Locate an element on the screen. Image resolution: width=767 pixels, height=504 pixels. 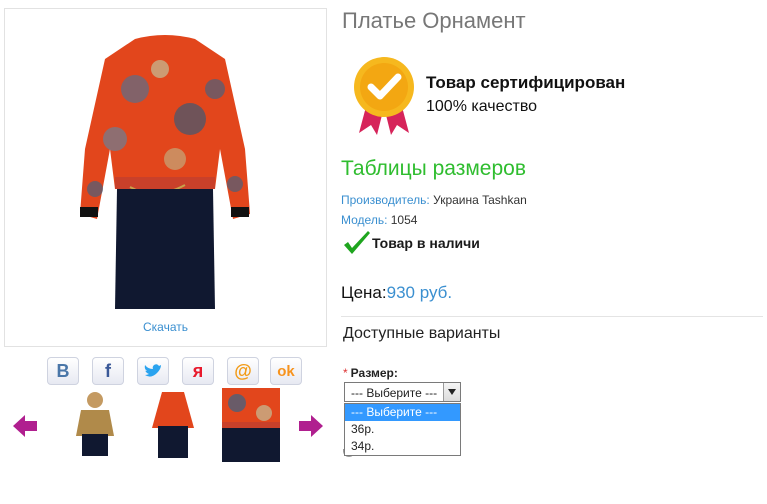
size-option: 36р. is located at coordinates (402, 429).